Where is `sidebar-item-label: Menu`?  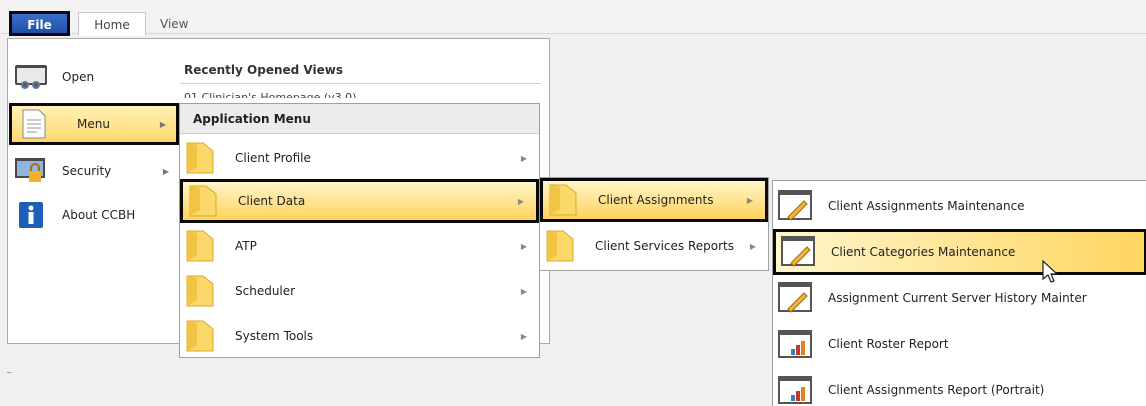
sidebar-item-label: Menu is located at coordinates (93, 124).